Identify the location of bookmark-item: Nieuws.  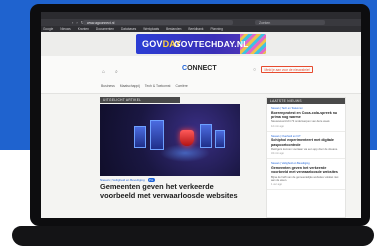
(65, 29).